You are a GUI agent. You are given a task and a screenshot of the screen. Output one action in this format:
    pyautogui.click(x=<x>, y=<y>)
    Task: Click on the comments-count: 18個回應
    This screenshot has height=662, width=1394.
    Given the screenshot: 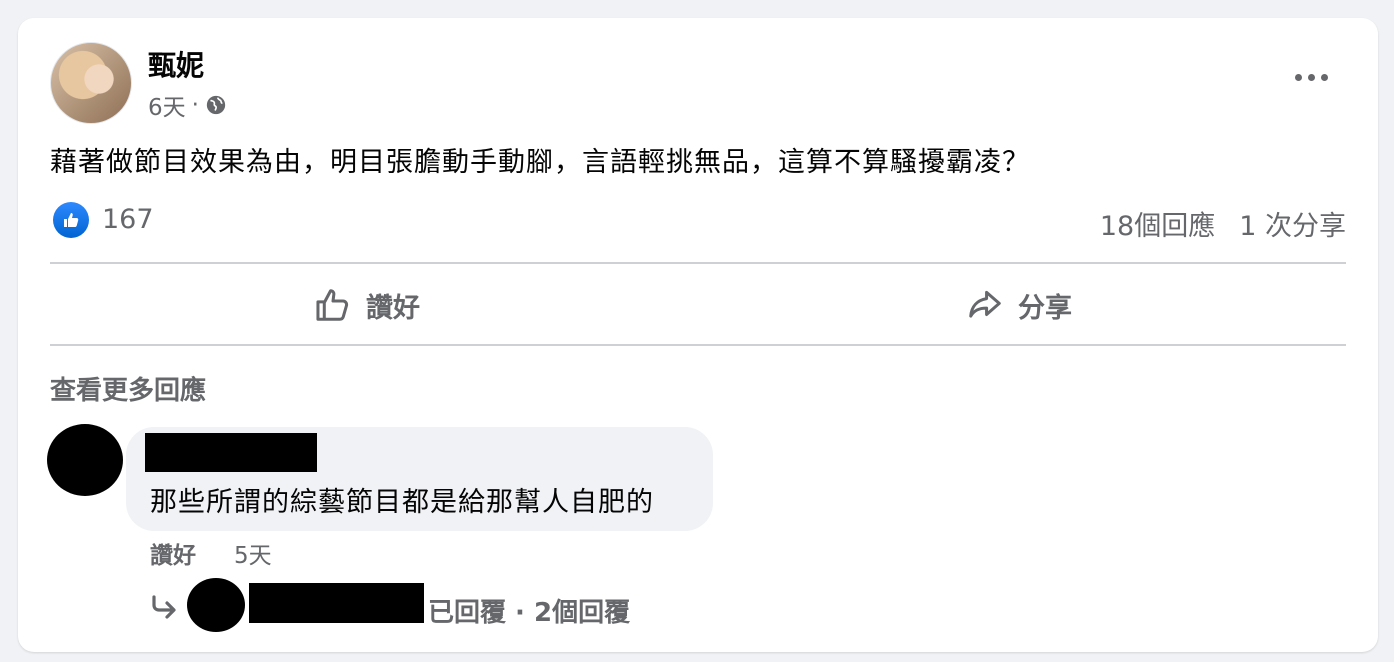 What is the action you would take?
    pyautogui.click(x=1157, y=223)
    